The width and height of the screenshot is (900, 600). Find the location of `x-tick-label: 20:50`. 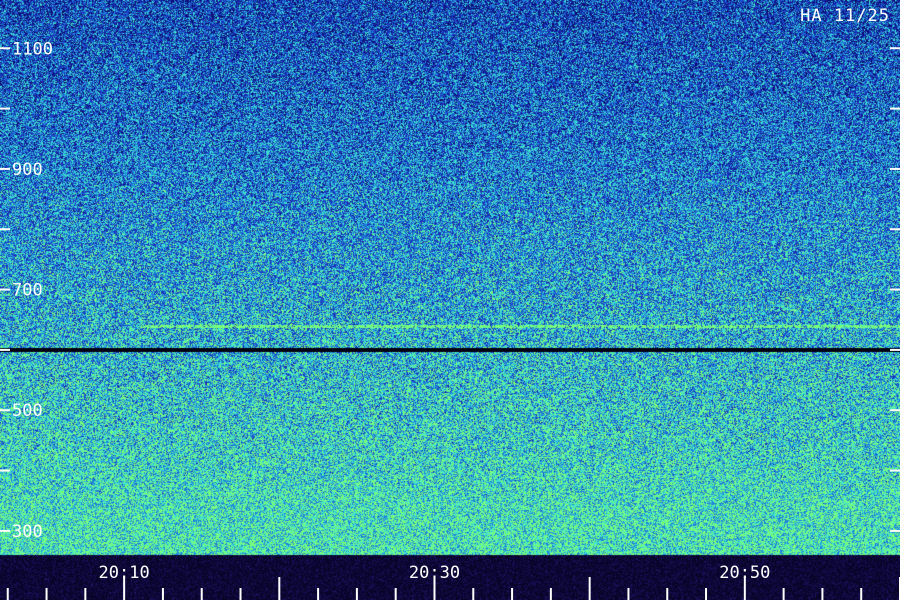

x-tick-label: 20:50 is located at coordinates (744, 573).